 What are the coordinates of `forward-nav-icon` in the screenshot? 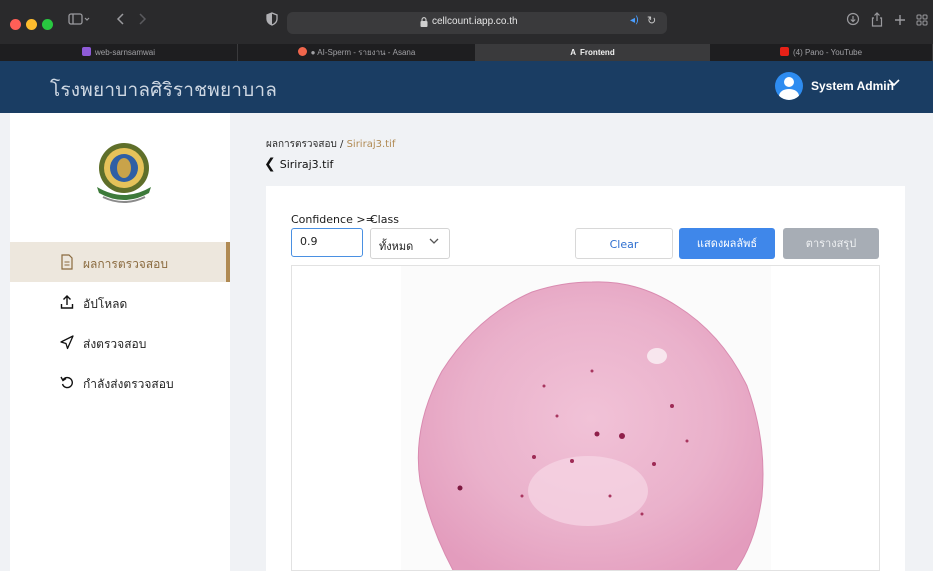 It's located at (142, 22).